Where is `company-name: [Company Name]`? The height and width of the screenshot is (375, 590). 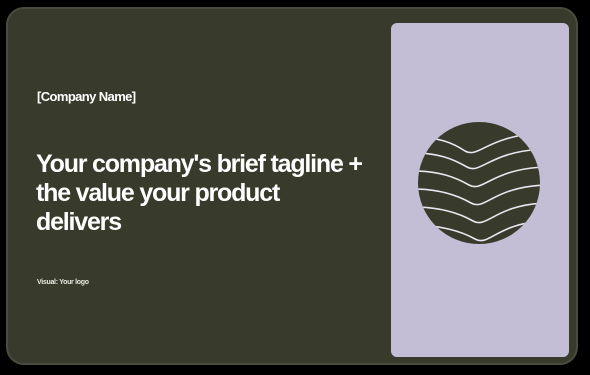
company-name: [Company Name] is located at coordinates (86, 96).